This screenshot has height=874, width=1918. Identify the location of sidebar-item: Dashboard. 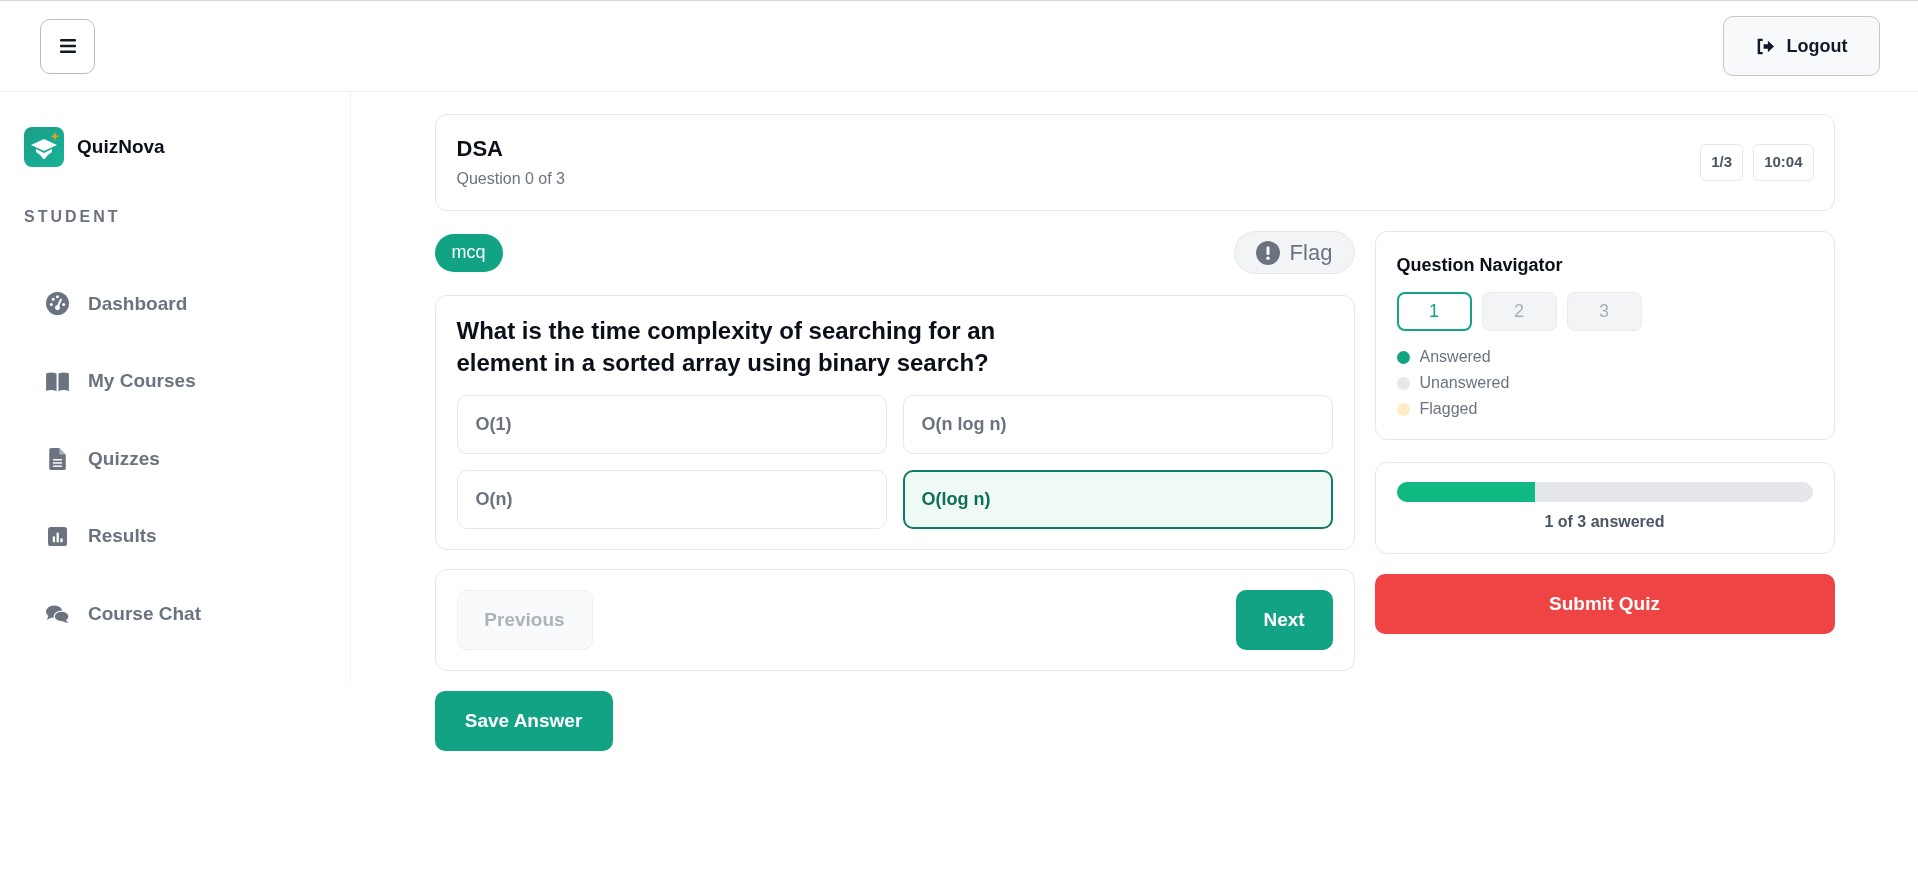
(117, 303).